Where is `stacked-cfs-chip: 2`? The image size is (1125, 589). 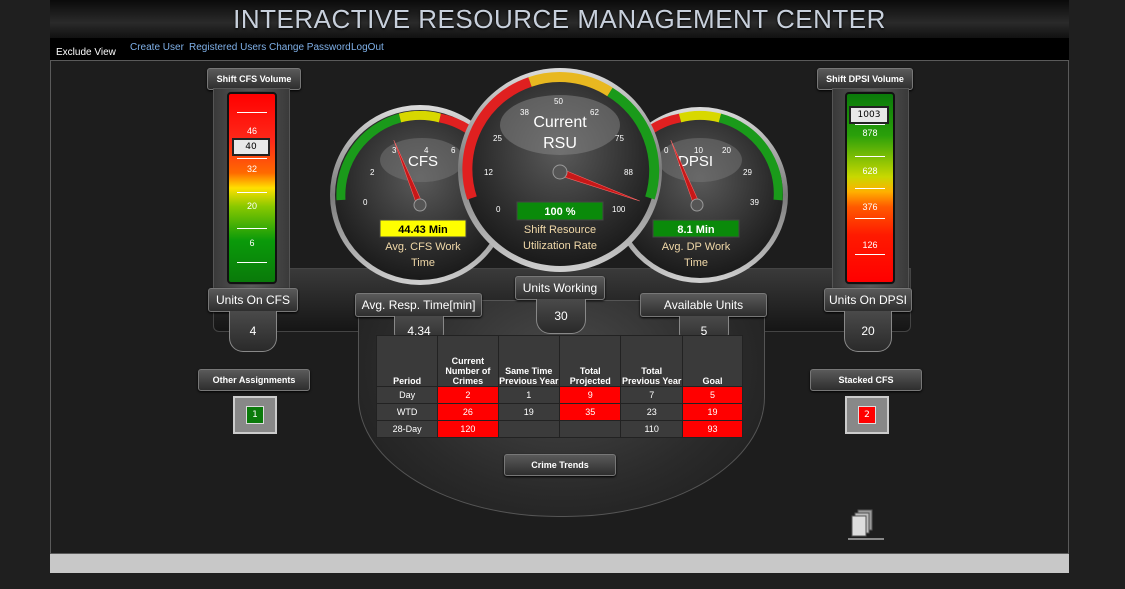 stacked-cfs-chip: 2 is located at coordinates (867, 415).